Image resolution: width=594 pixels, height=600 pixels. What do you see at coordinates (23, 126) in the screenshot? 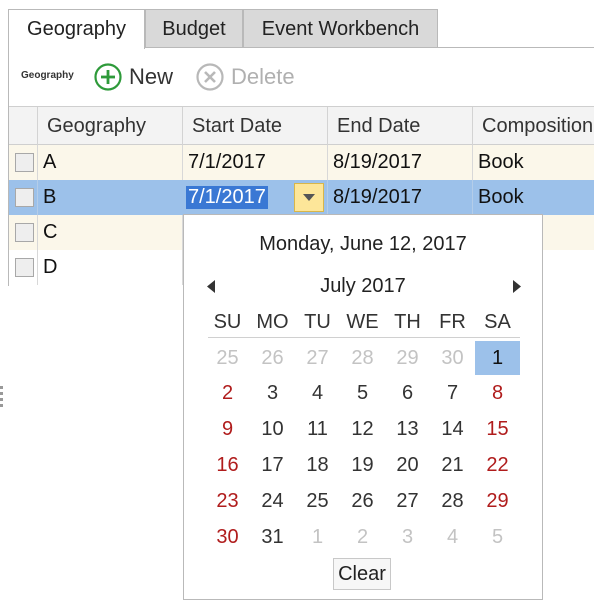
I see `row-header-corner` at bounding box center [23, 126].